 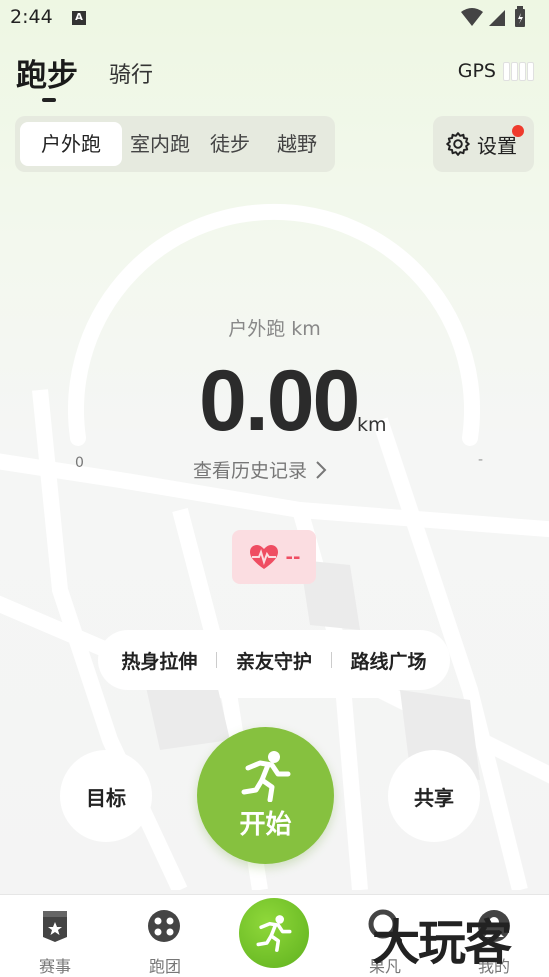 I want to click on nav-item-running-club: 跑团, so click(x=165, y=936).